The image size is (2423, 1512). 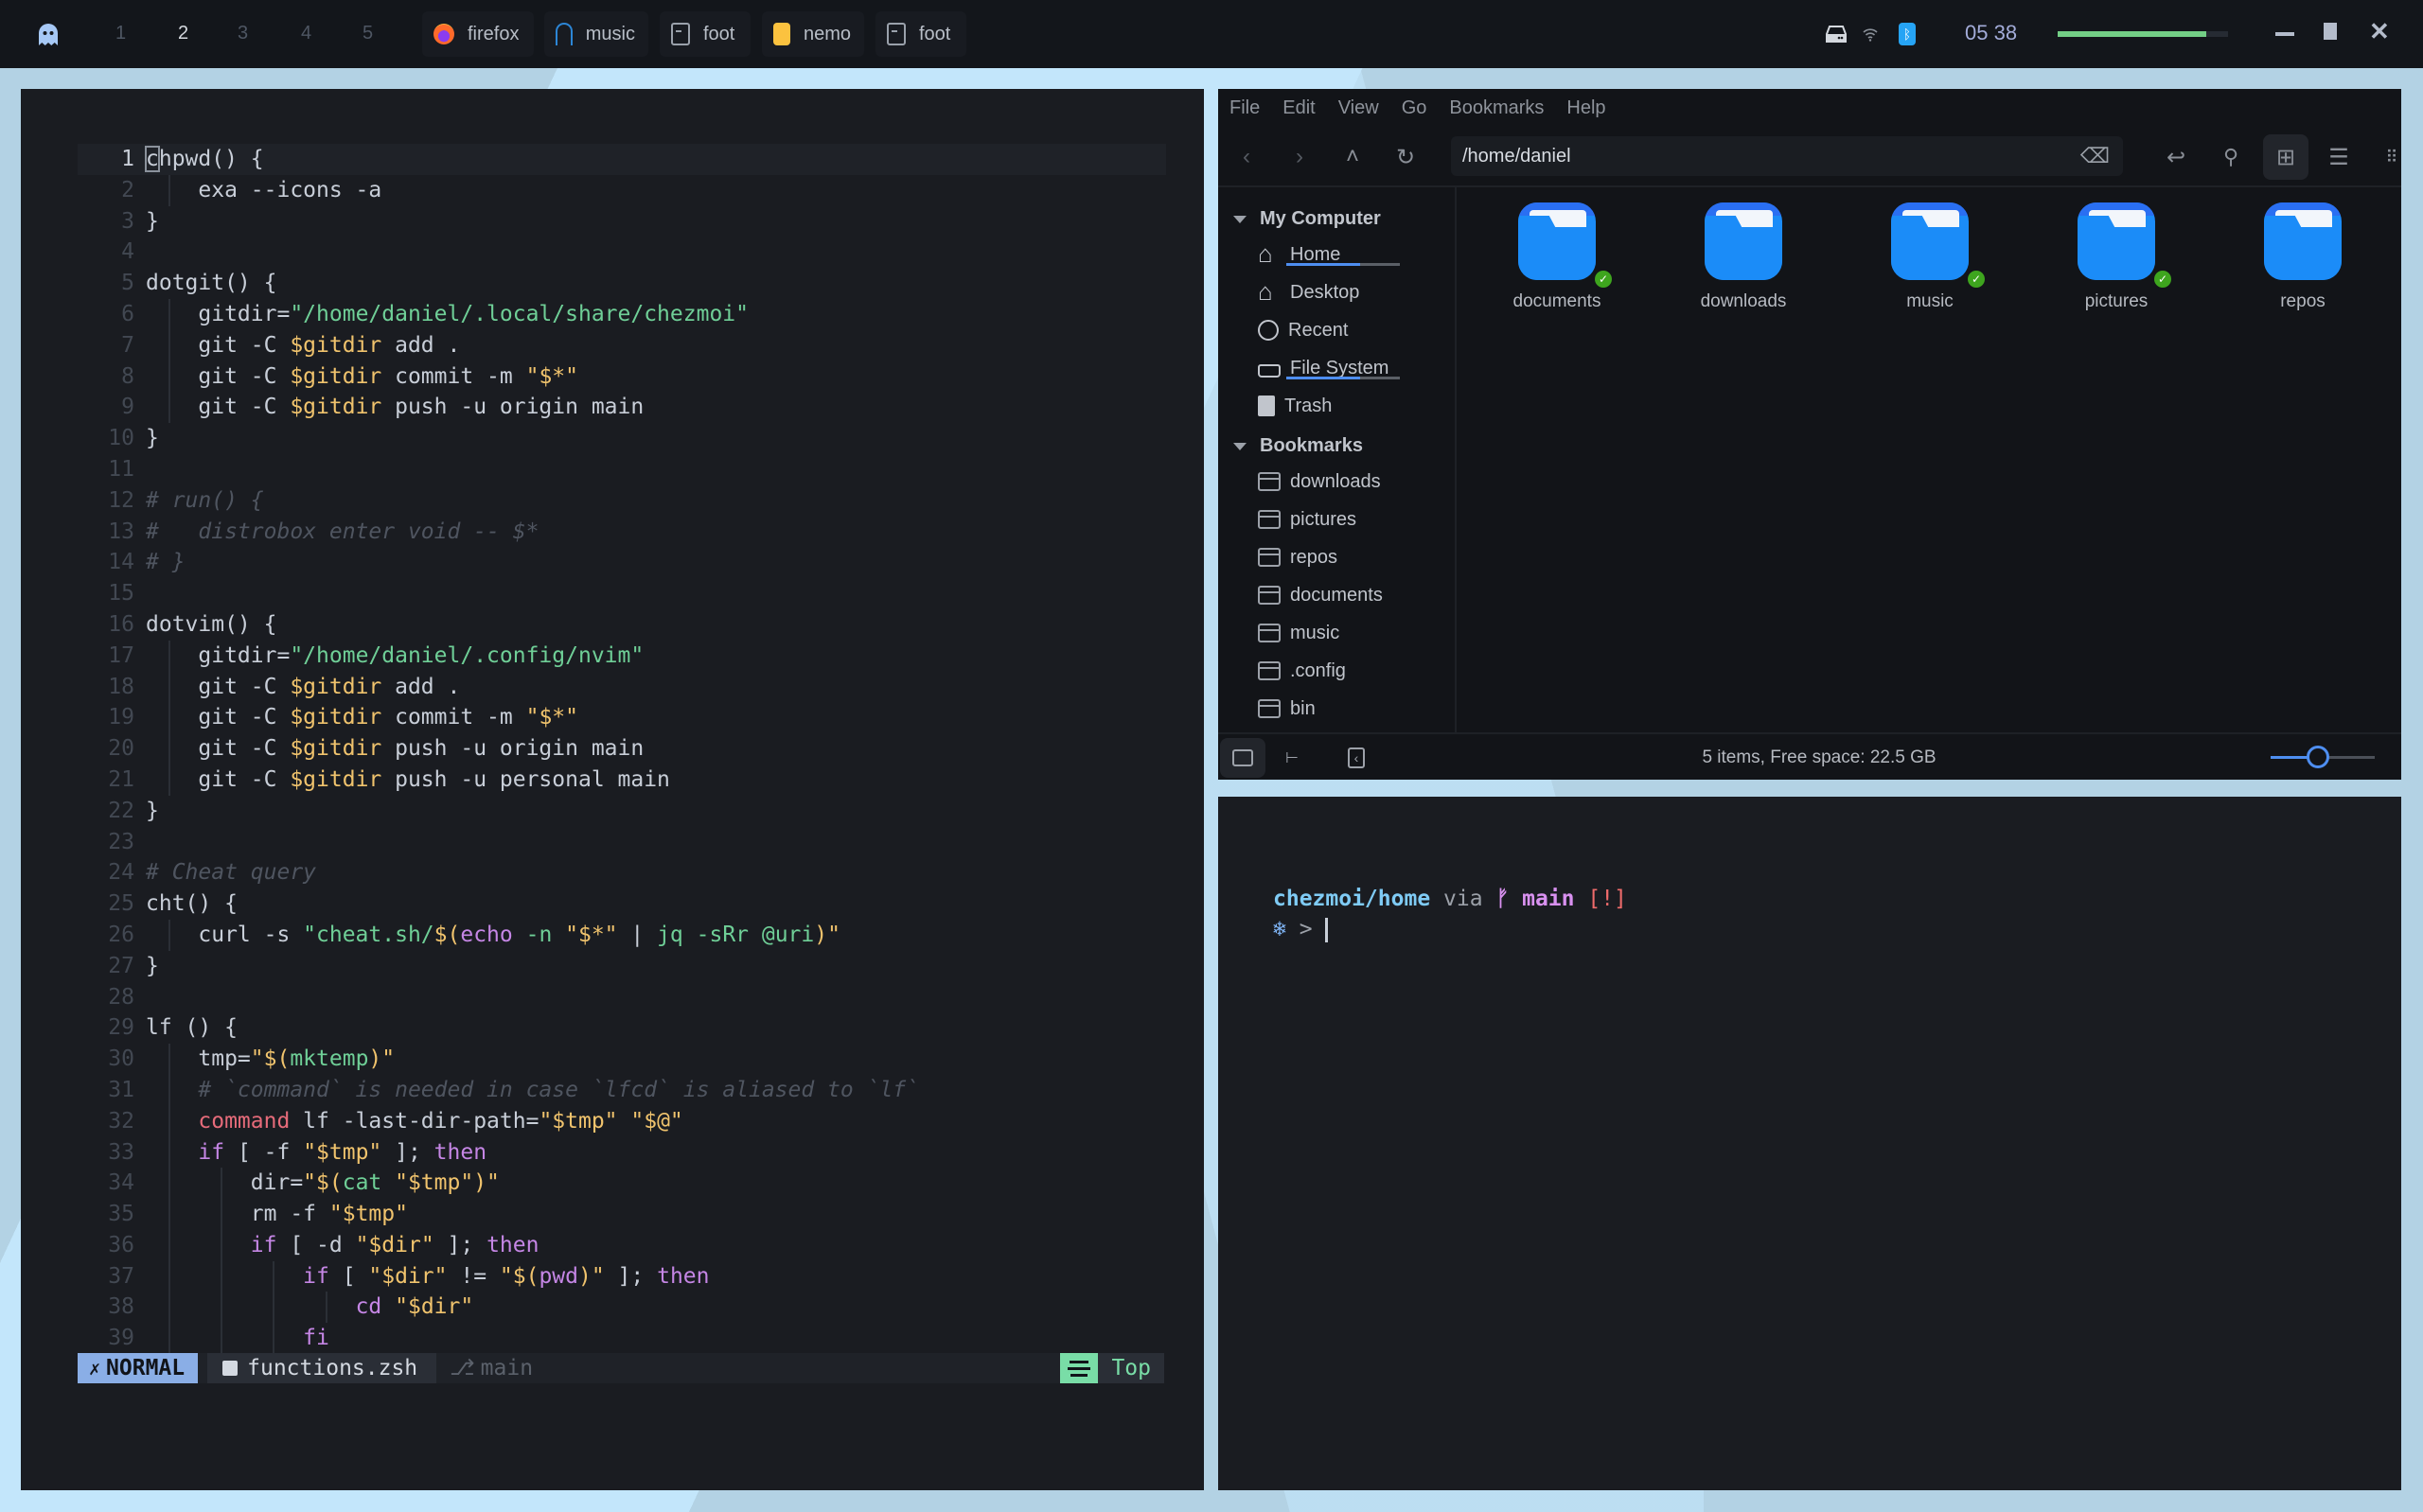 What do you see at coordinates (2379, 32) in the screenshot?
I see `close-button: ✕` at bounding box center [2379, 32].